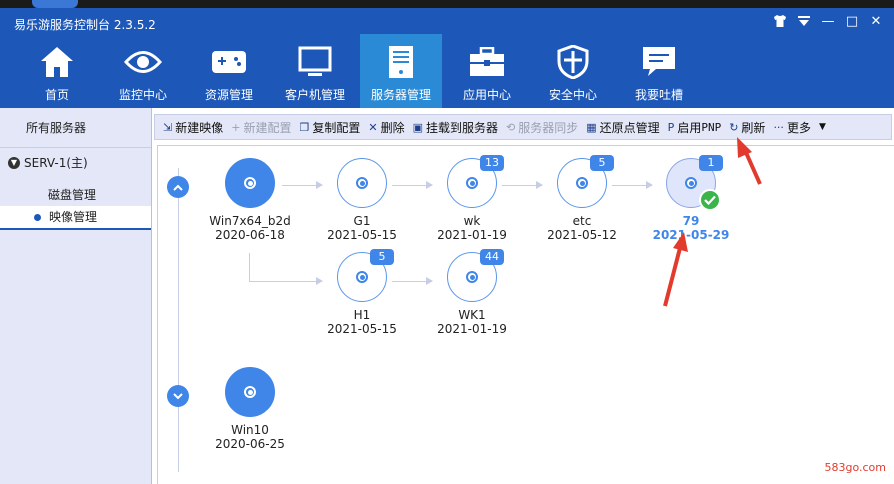 Image resolution: width=894 pixels, height=484 pixels. I want to click on restore-point-button: ▦ 还原点管理, so click(622, 127).